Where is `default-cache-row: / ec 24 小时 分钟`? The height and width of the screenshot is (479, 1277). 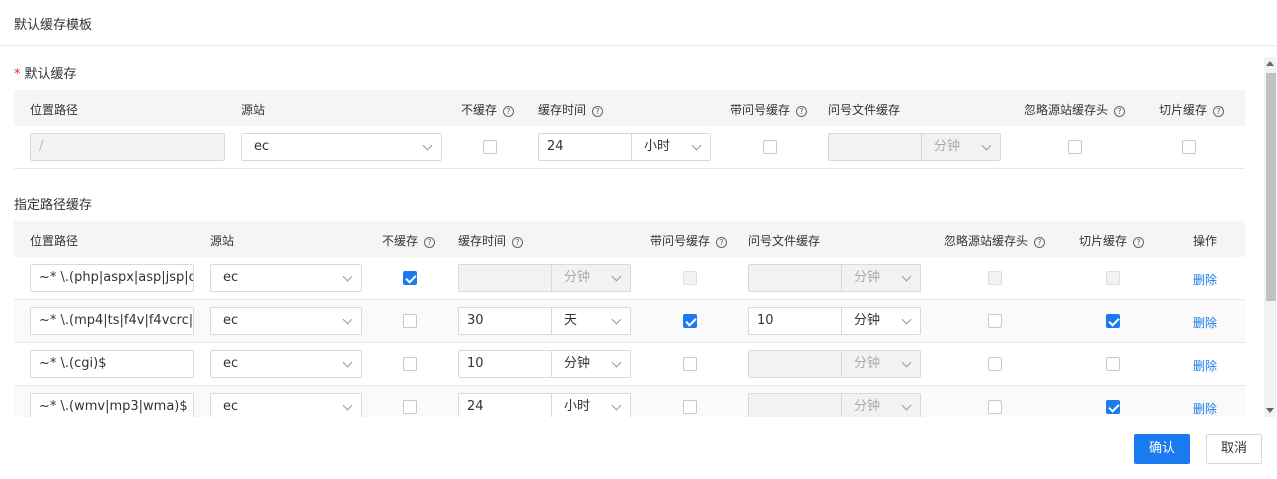 default-cache-row: / ec 24 小时 分钟 is located at coordinates (629, 147).